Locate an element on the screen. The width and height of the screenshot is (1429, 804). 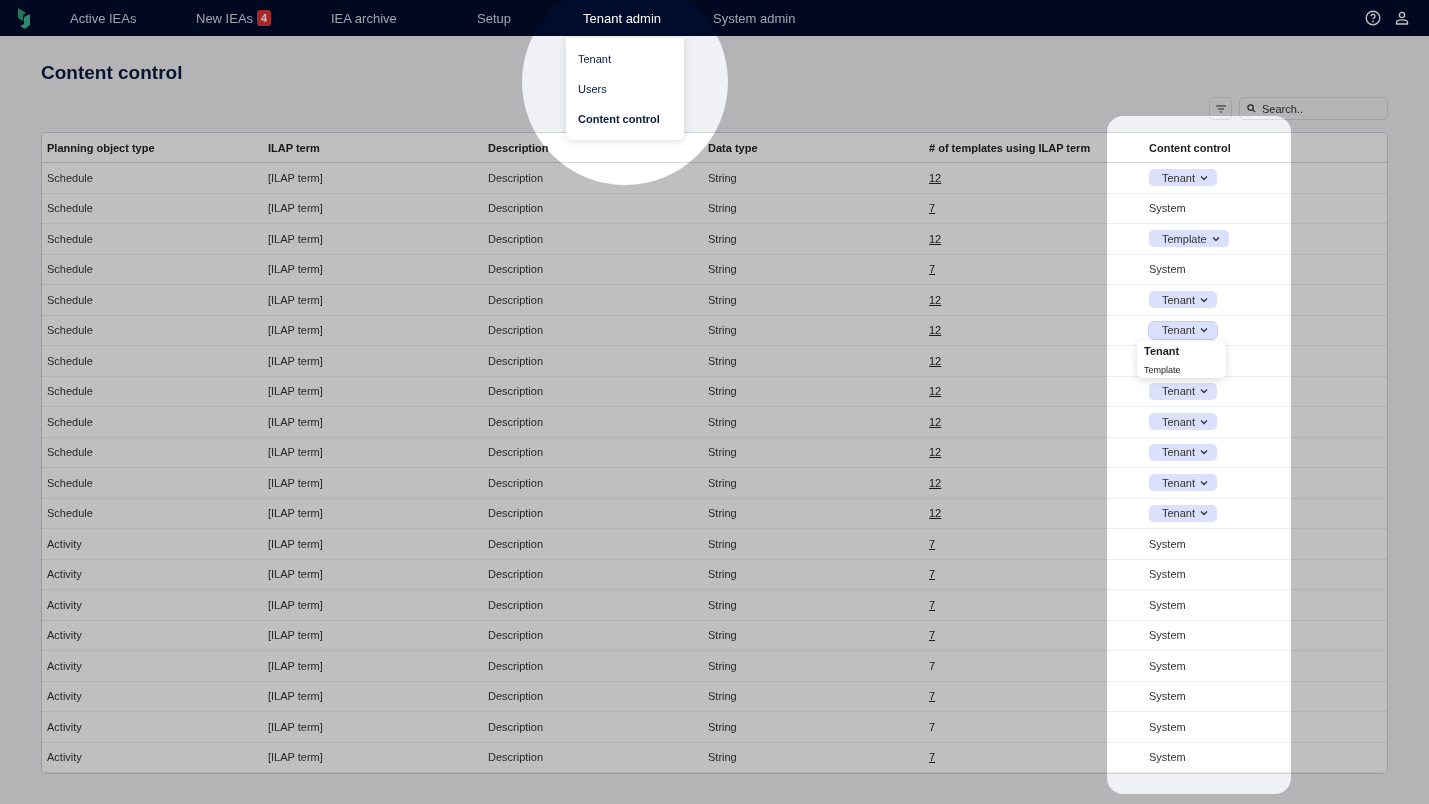
help-icon is located at coordinates (1373, 18).